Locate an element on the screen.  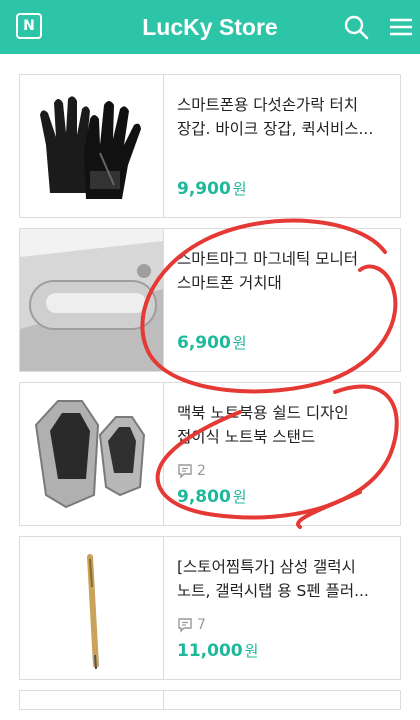
menu-icon is located at coordinates (401, 27).